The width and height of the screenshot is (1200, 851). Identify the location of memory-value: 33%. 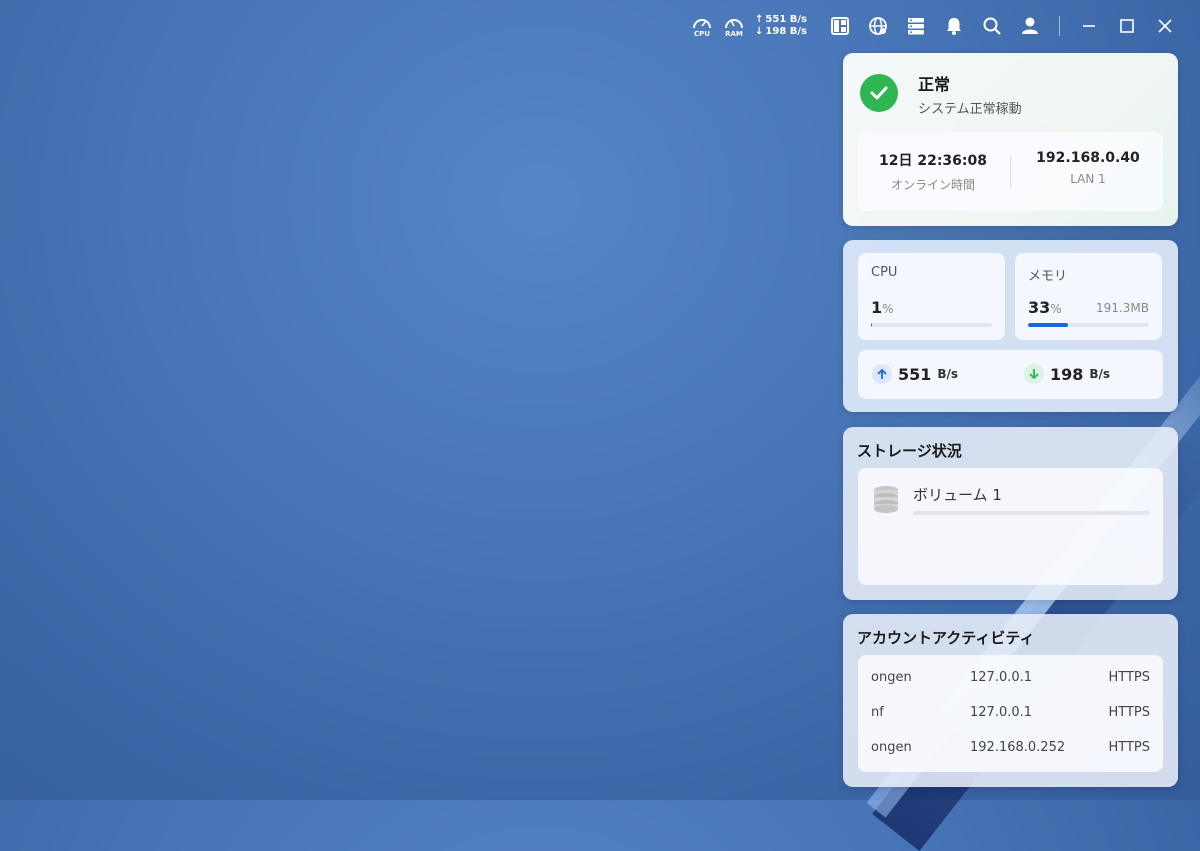
(1045, 307).